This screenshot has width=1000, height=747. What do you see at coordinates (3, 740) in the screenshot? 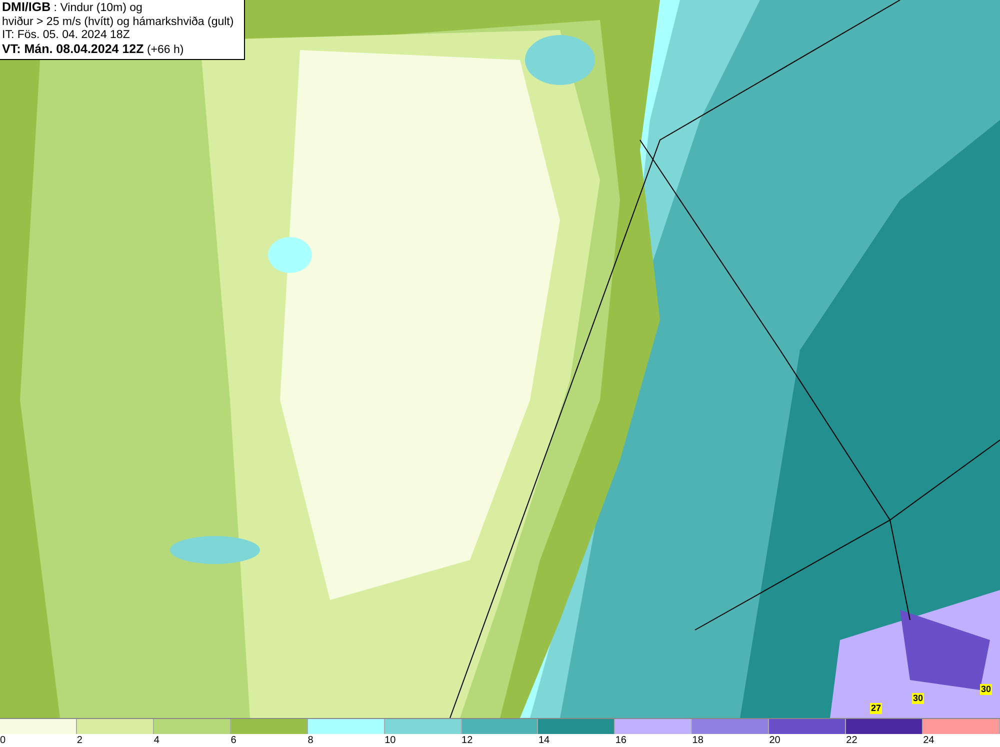
I see `legend-tick: 0` at bounding box center [3, 740].